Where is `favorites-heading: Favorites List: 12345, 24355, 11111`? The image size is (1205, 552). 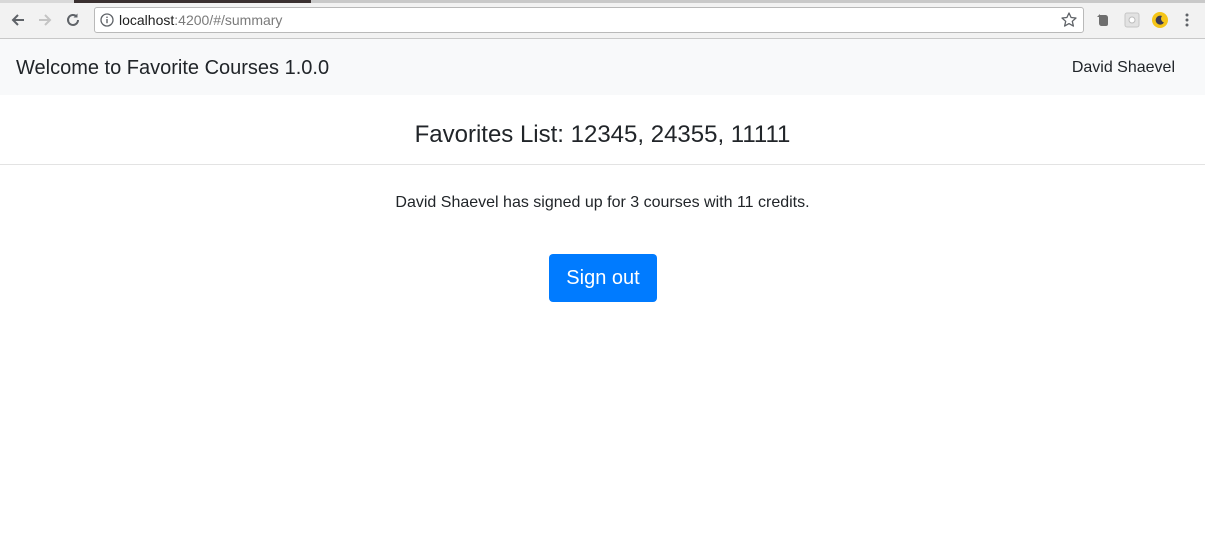 favorites-heading: Favorites List: 12345, 24355, 11111 is located at coordinates (602, 134).